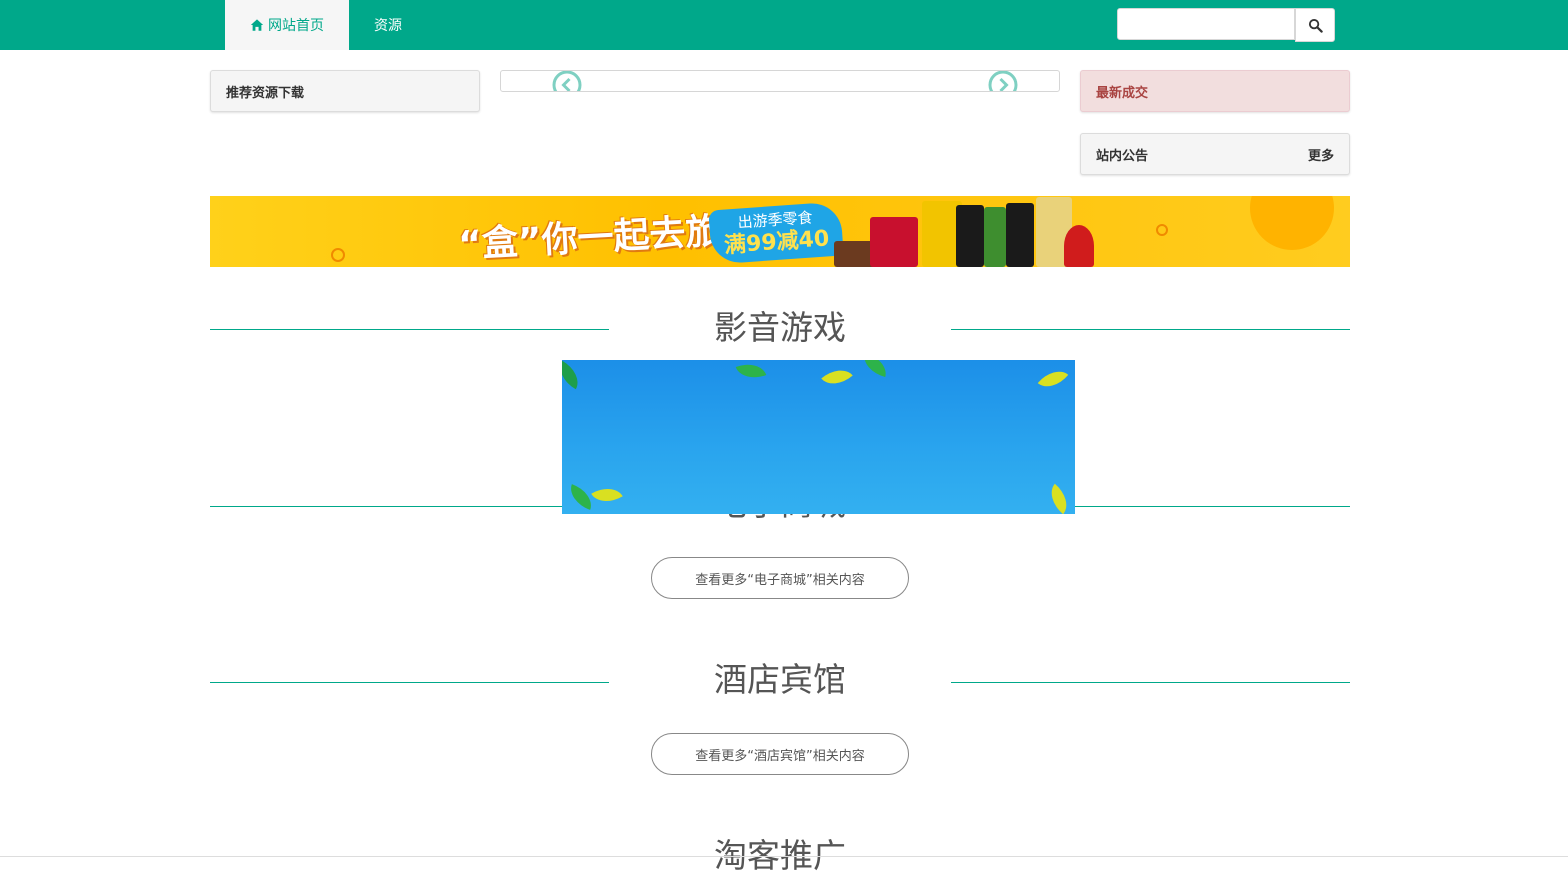 The height and width of the screenshot is (876, 1568). What do you see at coordinates (1215, 154) in the screenshot?
I see `site-notice-panel: 站内公告 更多` at bounding box center [1215, 154].